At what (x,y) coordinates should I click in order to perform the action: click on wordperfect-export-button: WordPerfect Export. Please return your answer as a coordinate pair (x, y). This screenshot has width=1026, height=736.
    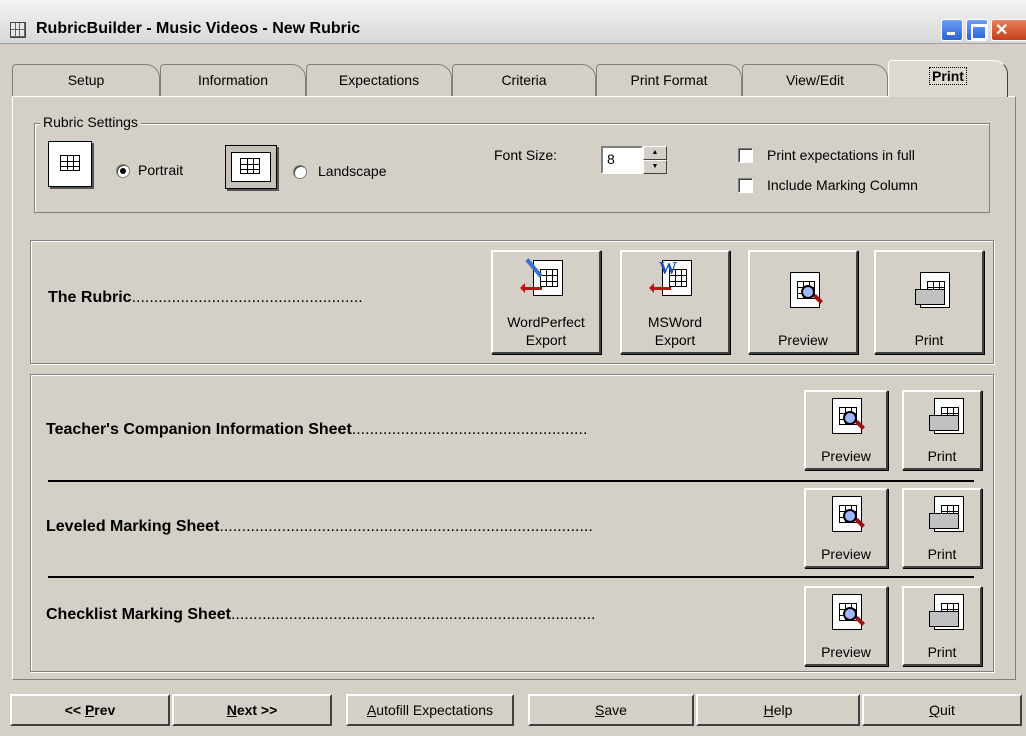
    Looking at the image, I should click on (546, 302).